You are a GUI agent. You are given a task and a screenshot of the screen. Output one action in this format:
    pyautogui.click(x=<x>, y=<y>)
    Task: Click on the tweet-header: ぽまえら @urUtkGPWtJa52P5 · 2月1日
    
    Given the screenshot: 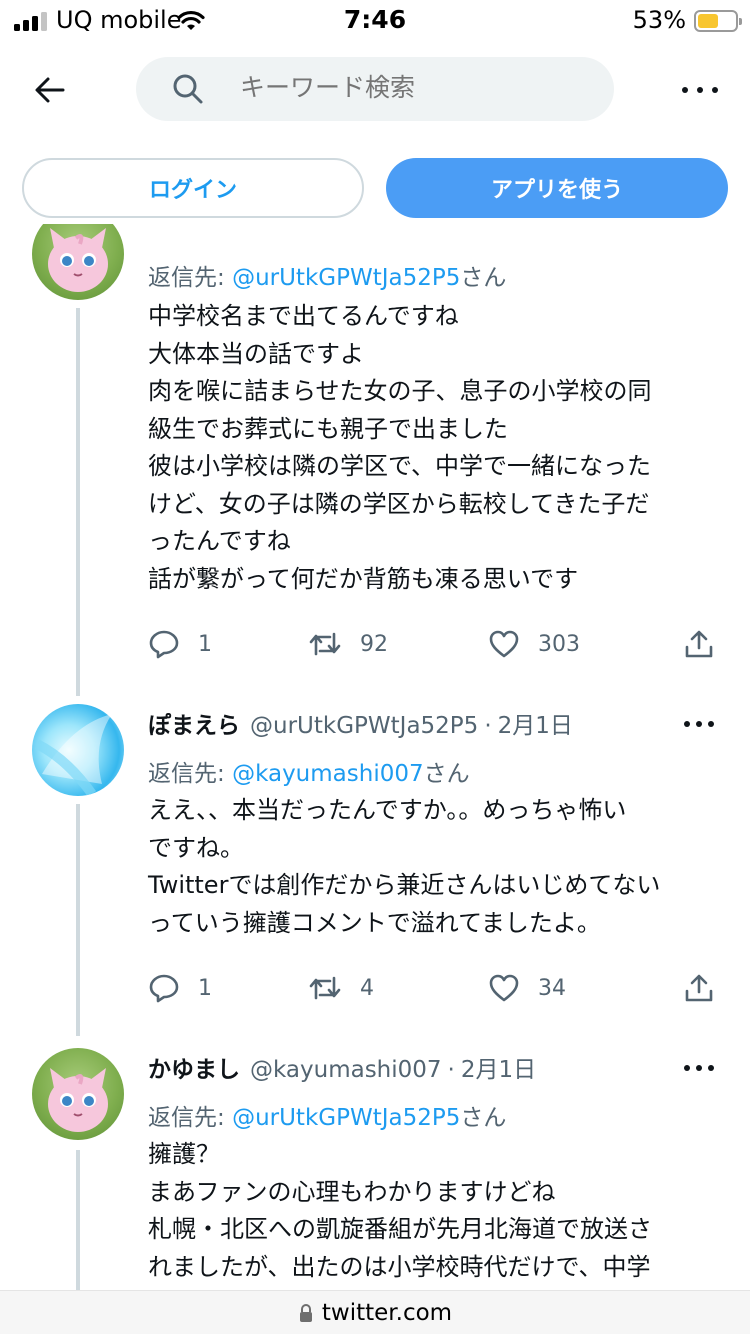 What is the action you would take?
    pyautogui.click(x=360, y=723)
    